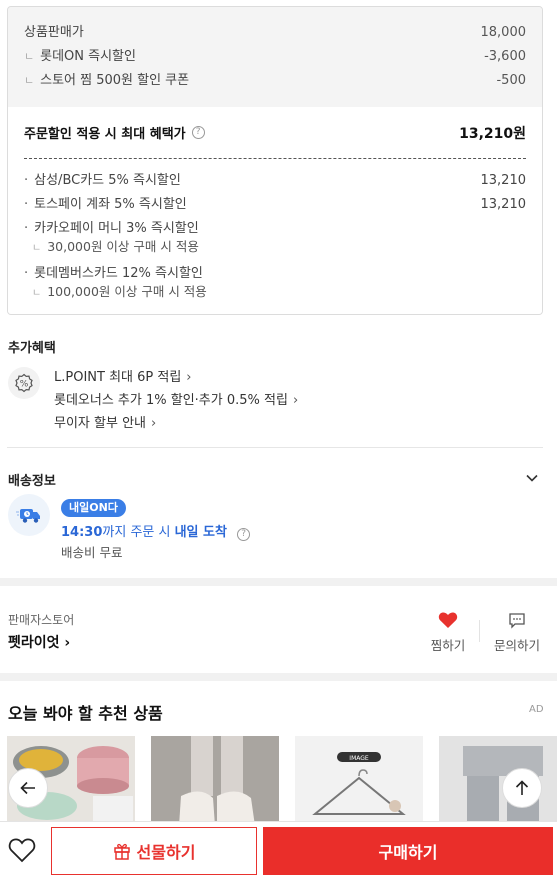 The width and height of the screenshot is (557, 881). Describe the element at coordinates (275, 248) in the screenshot. I see `card-discount-note: 30,000원 이상 구매 시 적용` at that location.